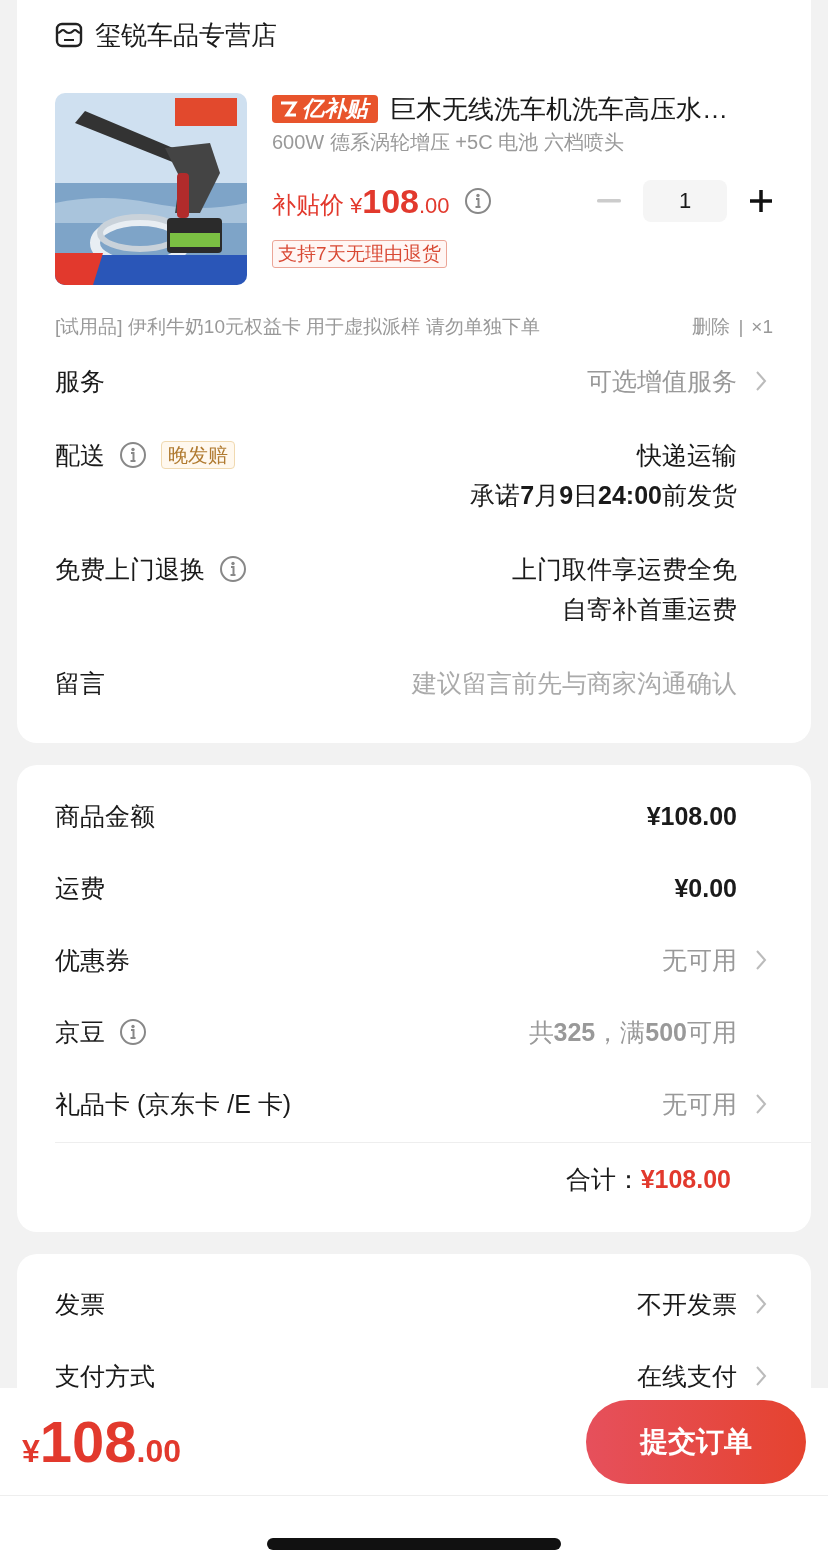 The width and height of the screenshot is (828, 1567). Describe the element at coordinates (761, 201) in the screenshot. I see `plus-icon` at that location.